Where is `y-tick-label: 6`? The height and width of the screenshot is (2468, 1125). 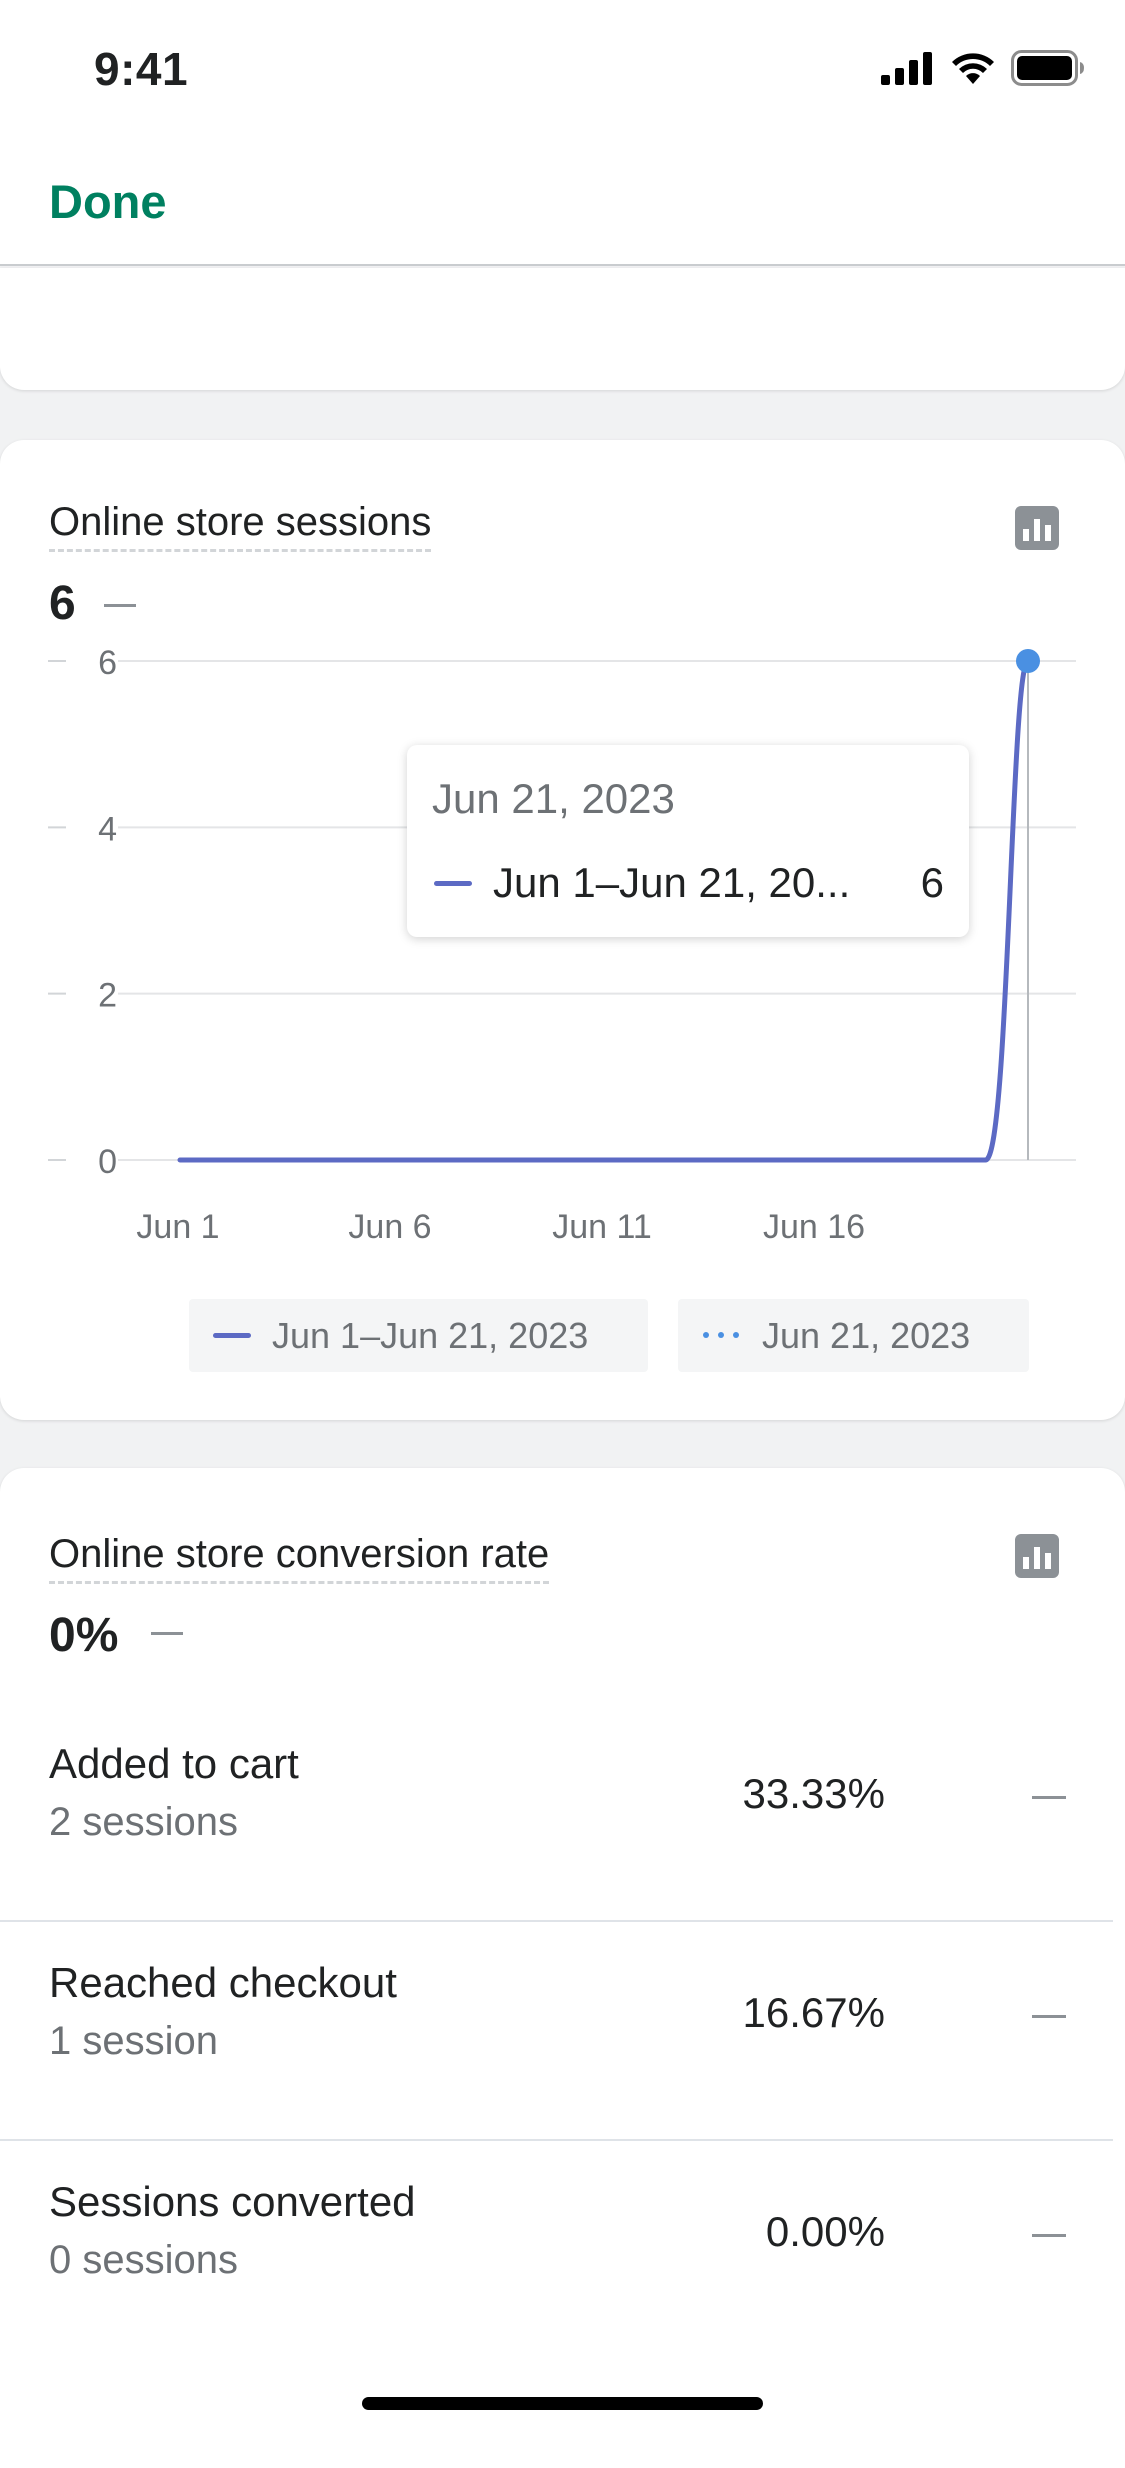 y-tick-label: 6 is located at coordinates (107, 663).